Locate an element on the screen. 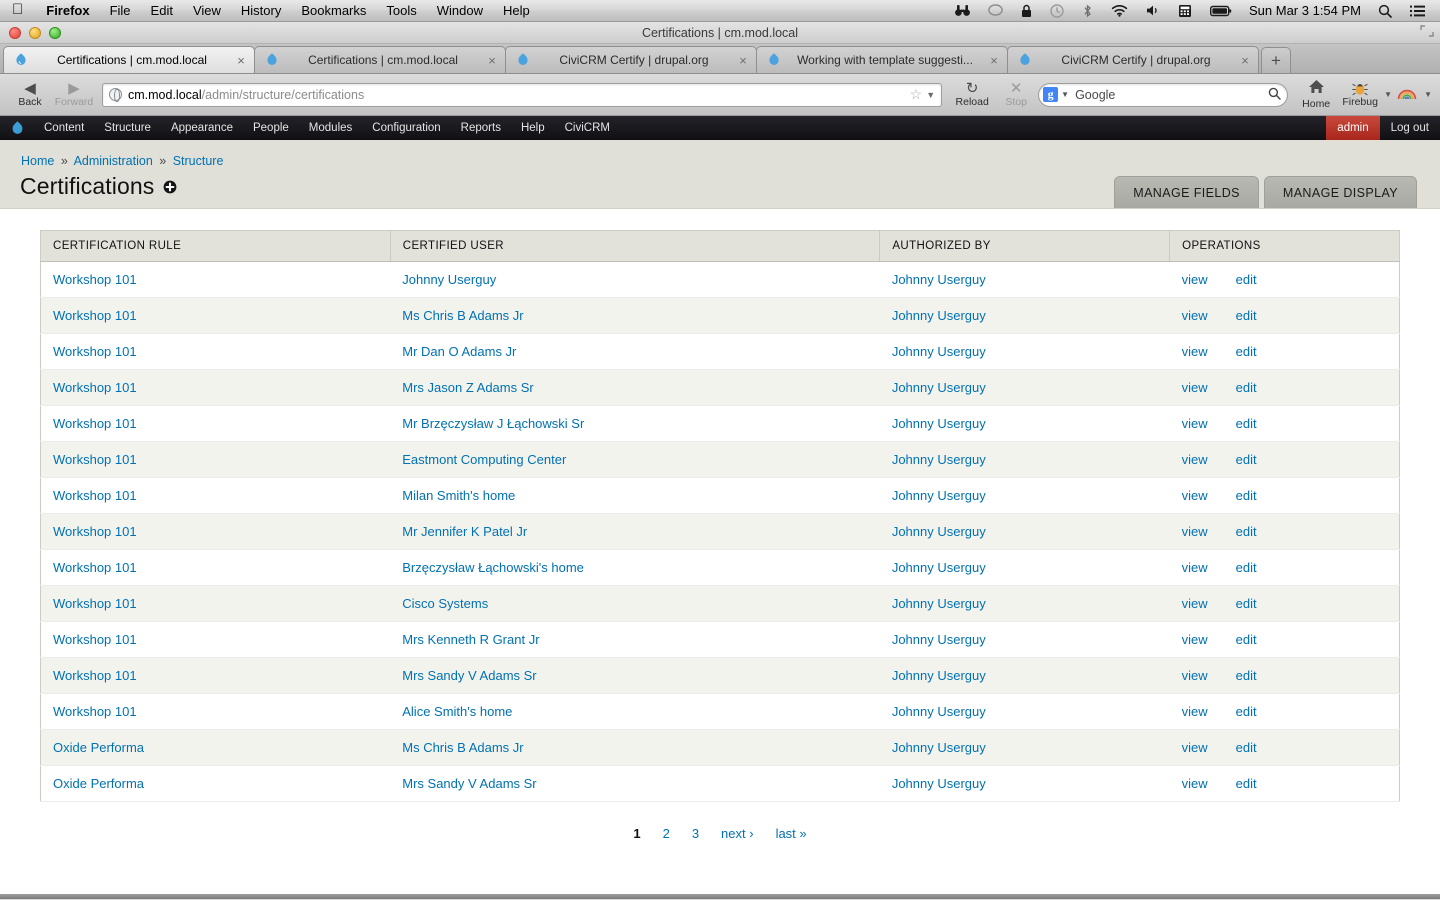 The height and width of the screenshot is (900, 1440). time-machine-icon is located at coordinates (1057, 10).